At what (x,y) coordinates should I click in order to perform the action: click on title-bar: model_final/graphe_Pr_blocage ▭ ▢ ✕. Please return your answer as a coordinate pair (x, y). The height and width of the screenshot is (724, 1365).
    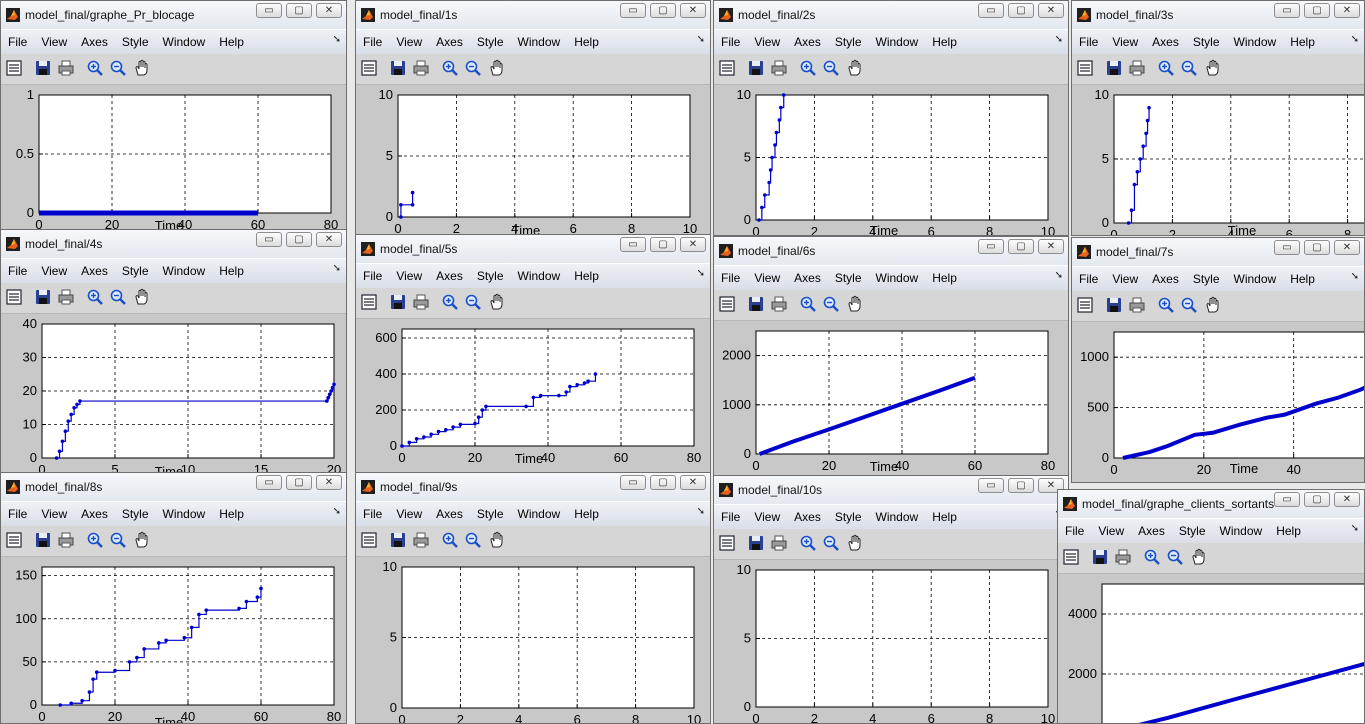
    Looking at the image, I should click on (173, 15).